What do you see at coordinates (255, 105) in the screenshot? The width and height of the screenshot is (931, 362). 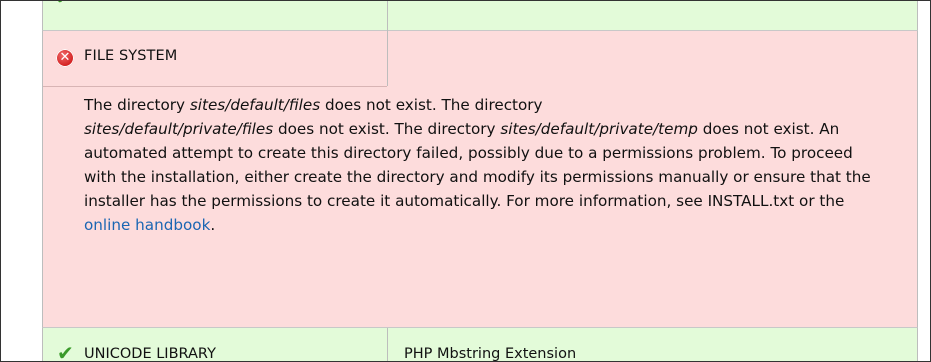 I see `directory-path: sites/default/files` at bounding box center [255, 105].